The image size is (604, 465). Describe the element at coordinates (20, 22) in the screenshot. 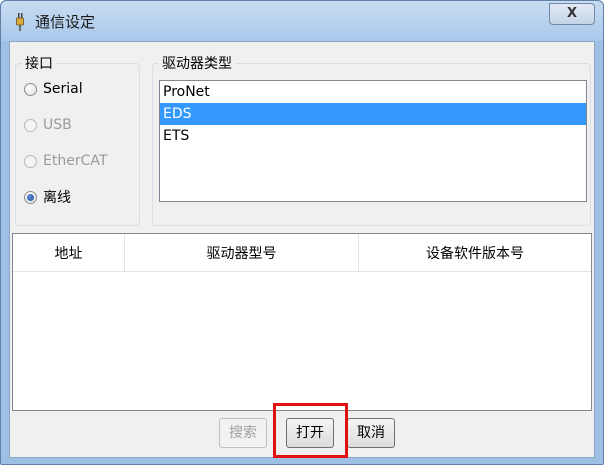

I see `plug-icon` at that location.